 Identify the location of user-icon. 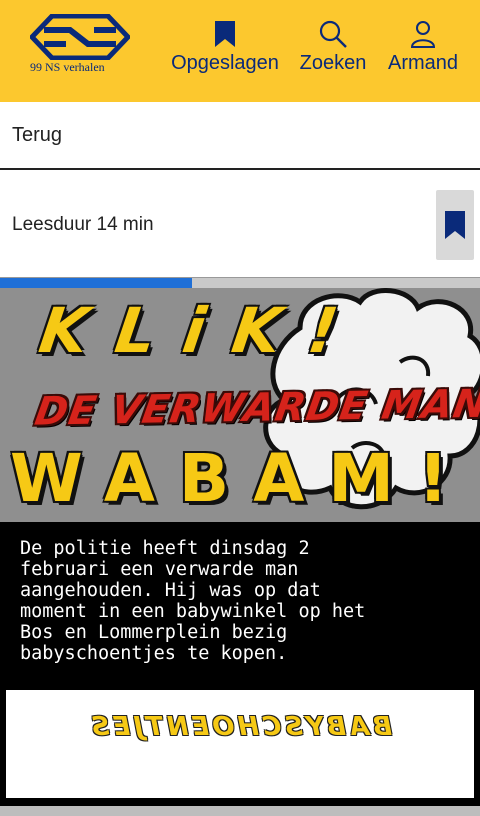
(423, 34).